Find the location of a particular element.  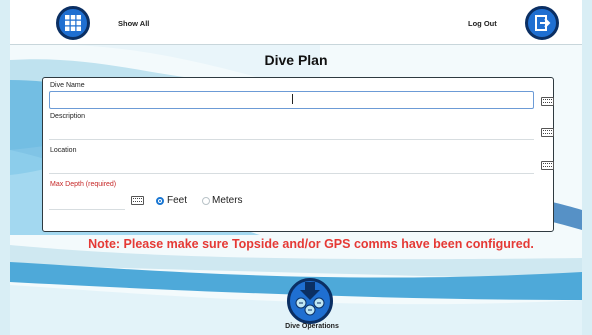

page-title: Dive Plan is located at coordinates (296, 60).